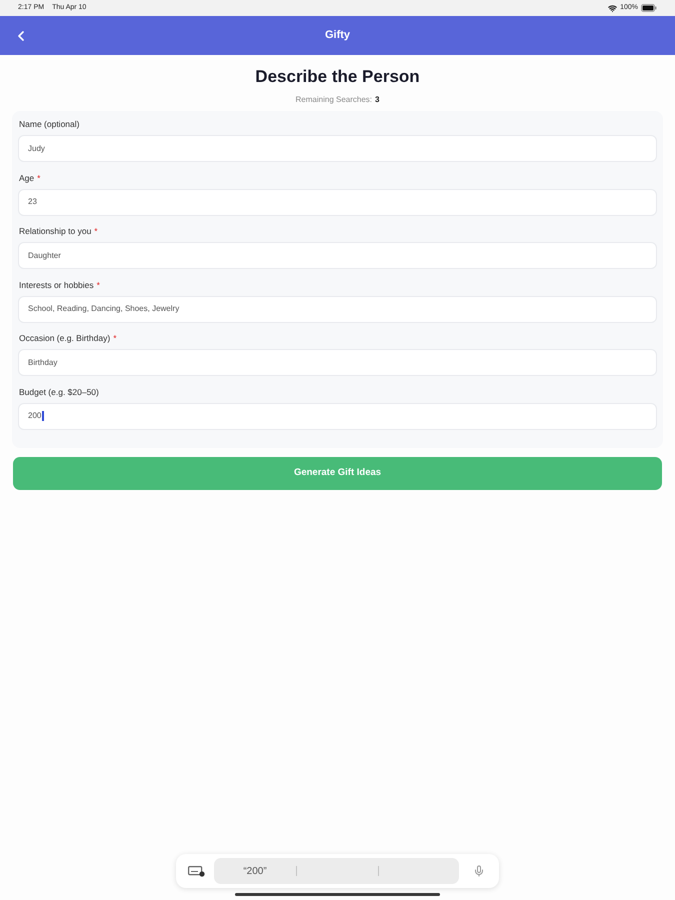  Describe the element at coordinates (59, 285) in the screenshot. I see `field-label: Interests or hobbies *` at that location.